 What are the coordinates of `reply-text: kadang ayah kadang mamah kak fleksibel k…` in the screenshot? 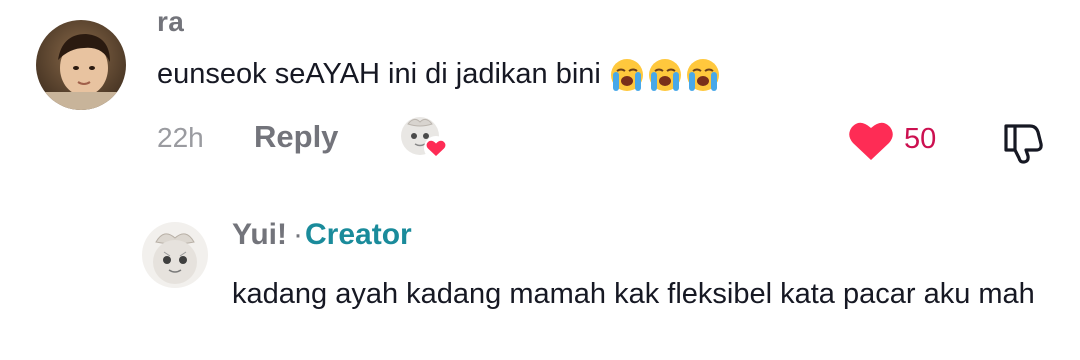 It's located at (633, 294).